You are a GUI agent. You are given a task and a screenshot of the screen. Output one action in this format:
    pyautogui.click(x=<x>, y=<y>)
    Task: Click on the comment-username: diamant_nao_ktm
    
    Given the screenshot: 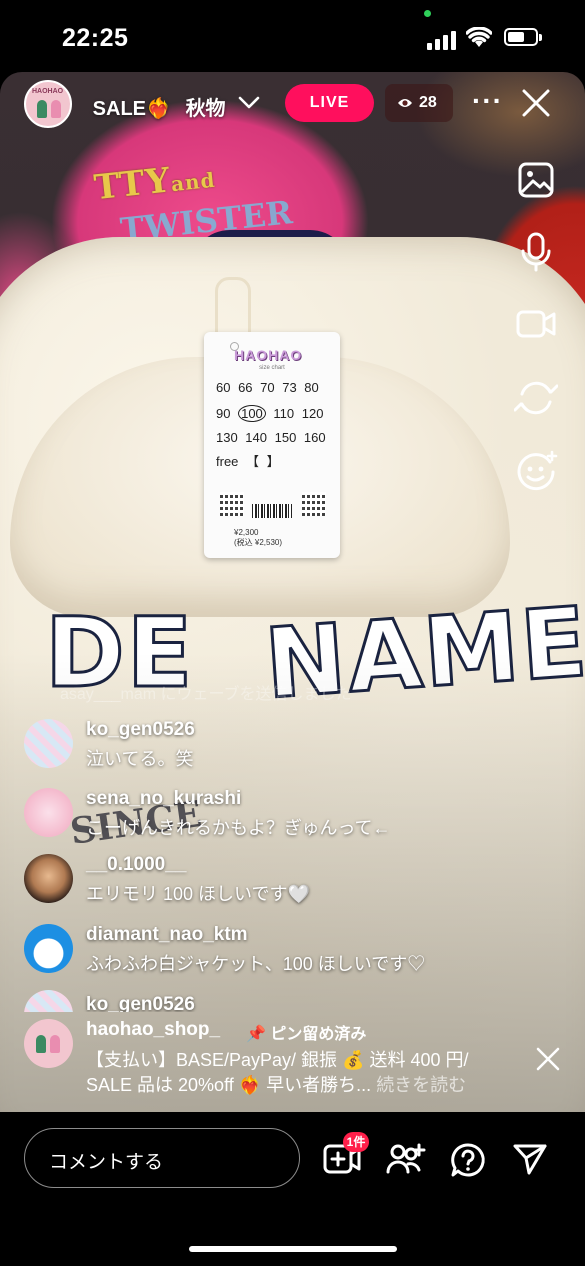 What is the action you would take?
    pyautogui.click(x=167, y=935)
    